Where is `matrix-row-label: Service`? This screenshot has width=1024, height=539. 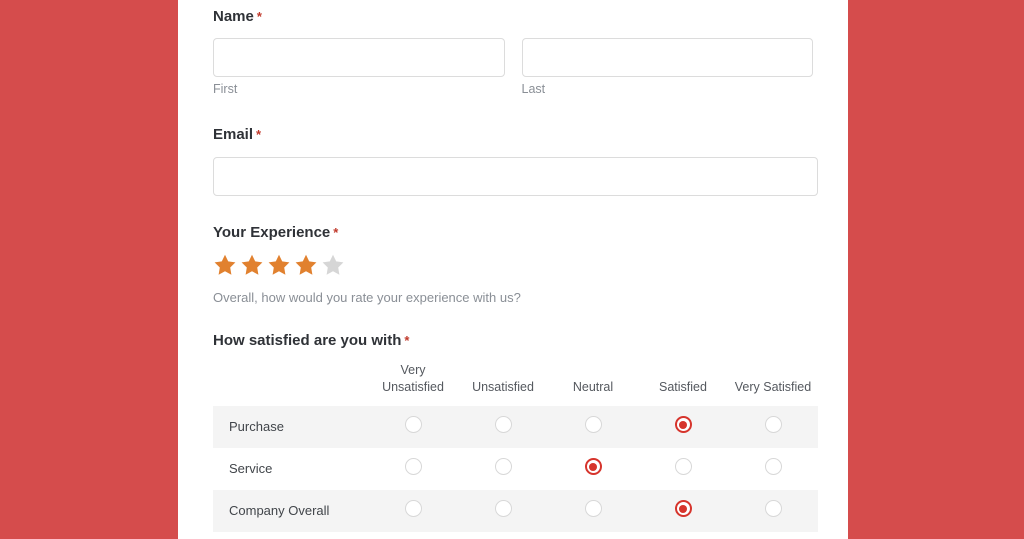 matrix-row-label: Service is located at coordinates (251, 468).